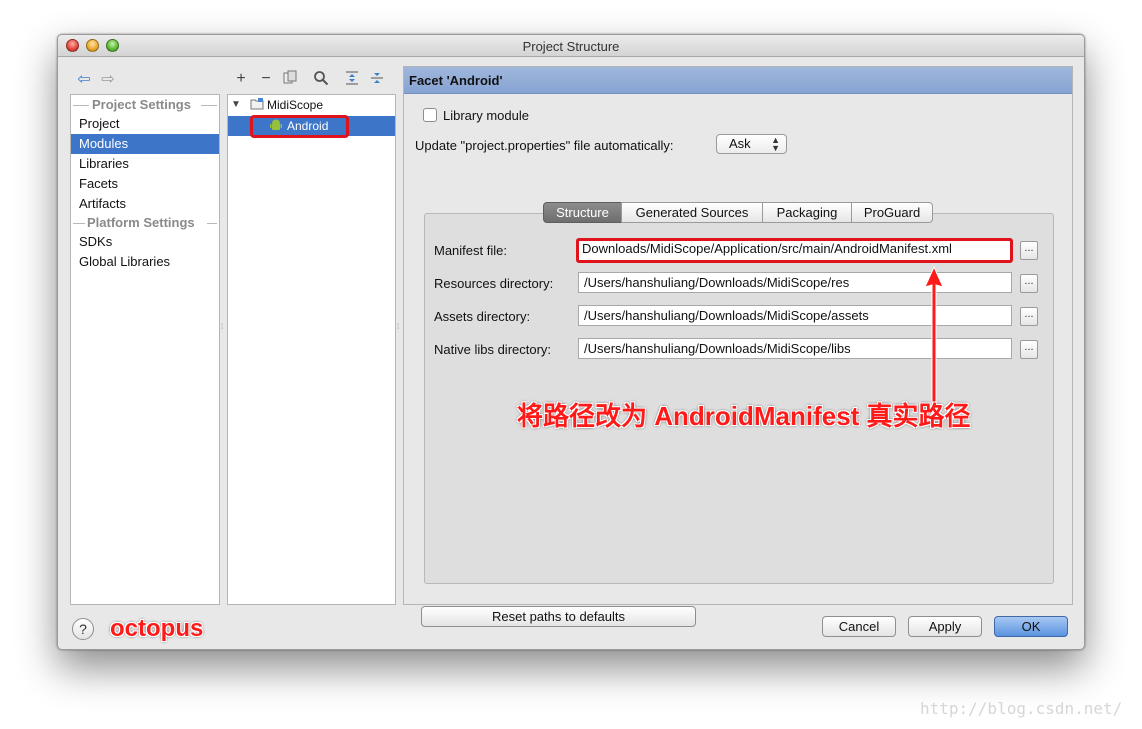 The width and height of the screenshot is (1142, 729). Describe the element at coordinates (145, 242) in the screenshot. I see `sidebar-item-sdks: SDKs` at that location.